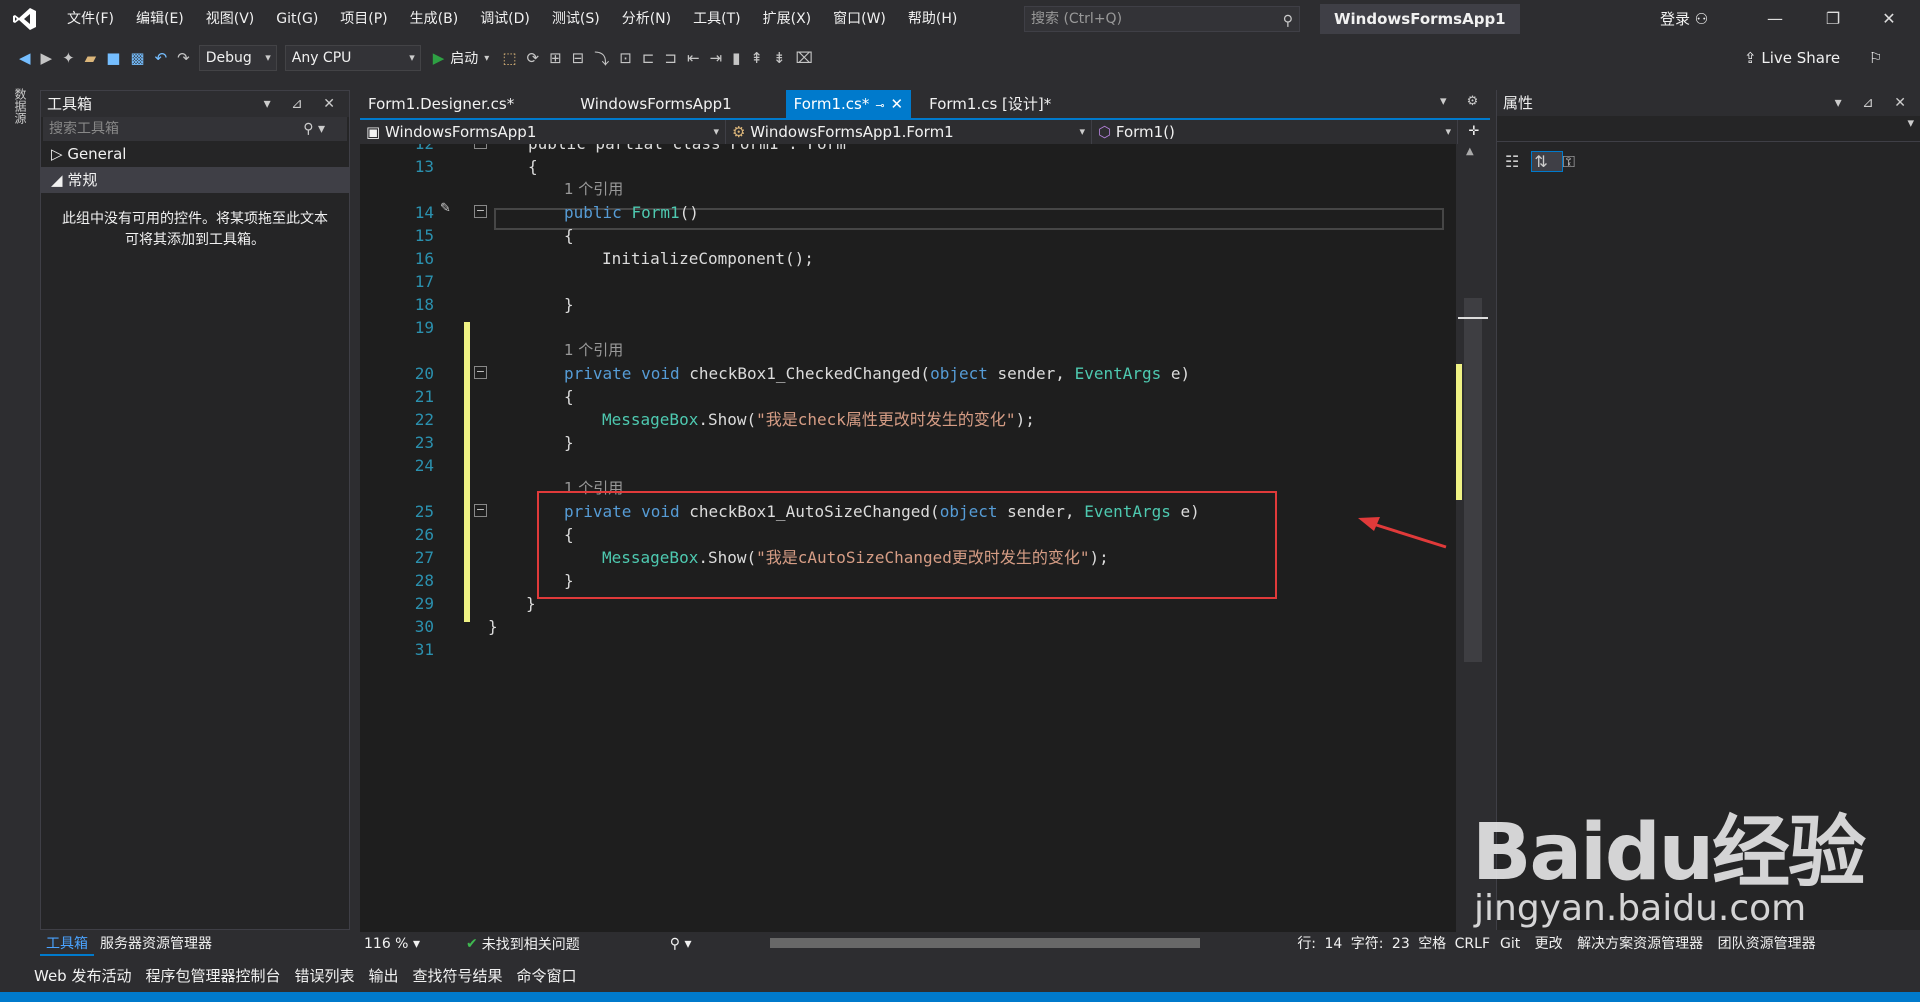 This screenshot has width=1920, height=1002. What do you see at coordinates (237, 58) in the screenshot?
I see `configuration-select: Debug` at bounding box center [237, 58].